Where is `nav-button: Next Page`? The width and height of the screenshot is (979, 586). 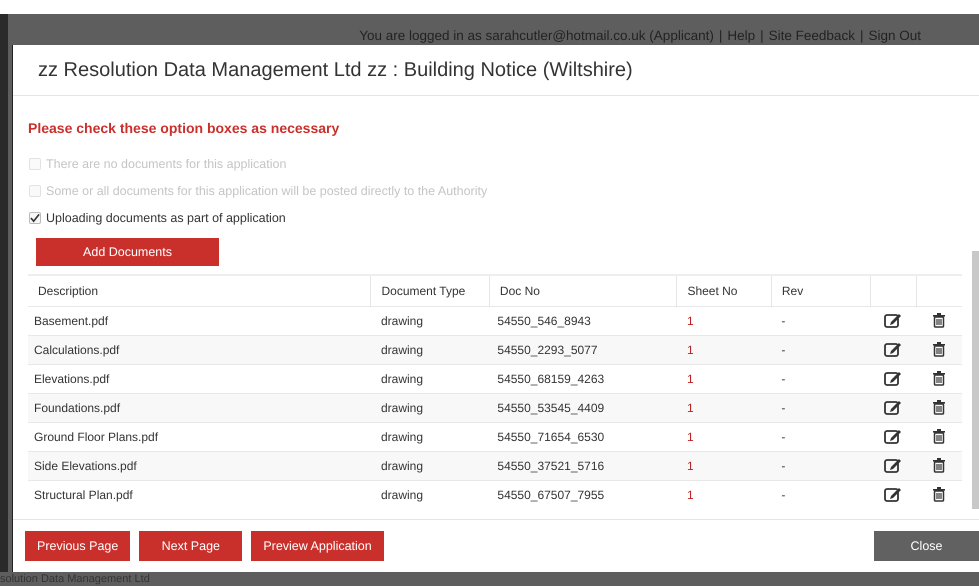
nav-button: Next Page is located at coordinates (190, 546).